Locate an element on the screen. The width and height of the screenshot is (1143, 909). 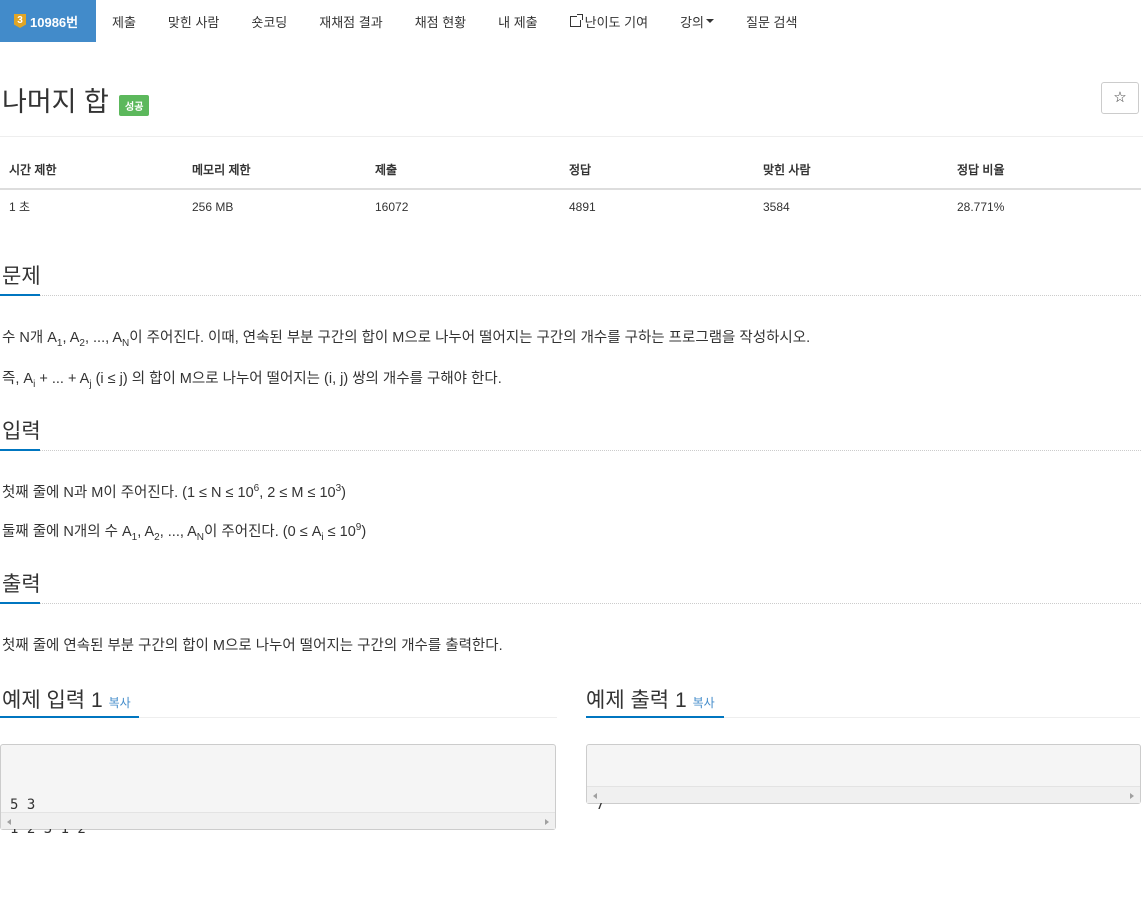
star-icon: ☆ is located at coordinates (1120, 97).